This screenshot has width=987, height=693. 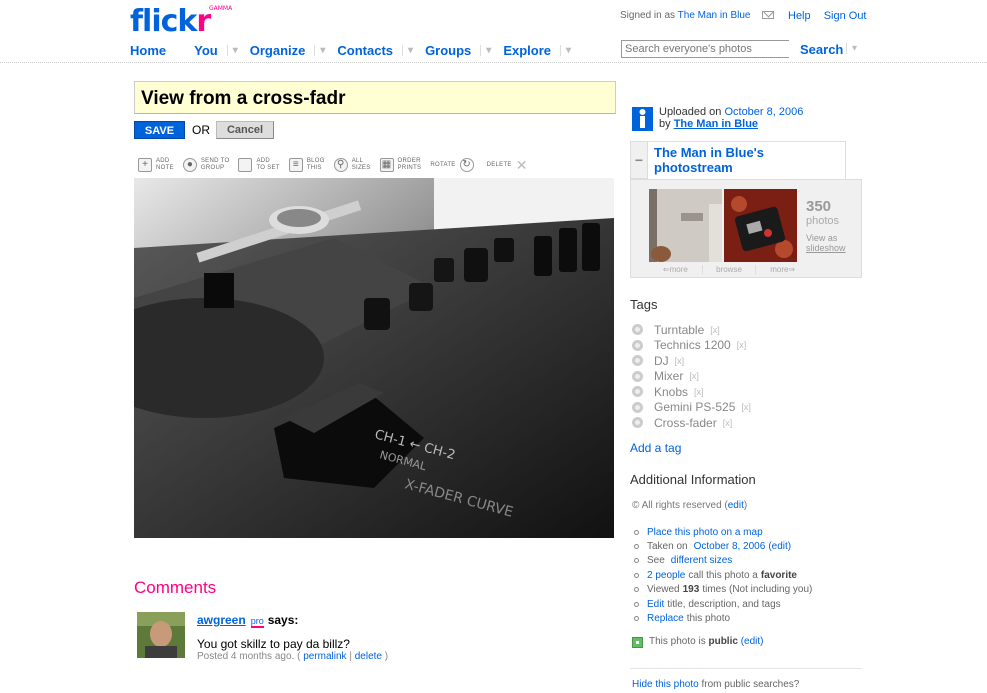 I want to click on send-to-group-button: ● SEND TO GROUP, so click(x=206, y=165).